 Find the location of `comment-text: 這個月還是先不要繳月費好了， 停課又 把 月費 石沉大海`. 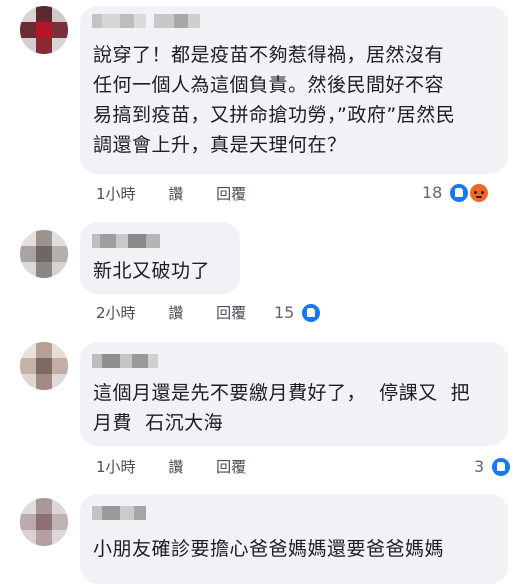

comment-text: 這個月還是先不要繳月費好了， 停課又 把 月費 石沉大海 is located at coordinates (282, 408).